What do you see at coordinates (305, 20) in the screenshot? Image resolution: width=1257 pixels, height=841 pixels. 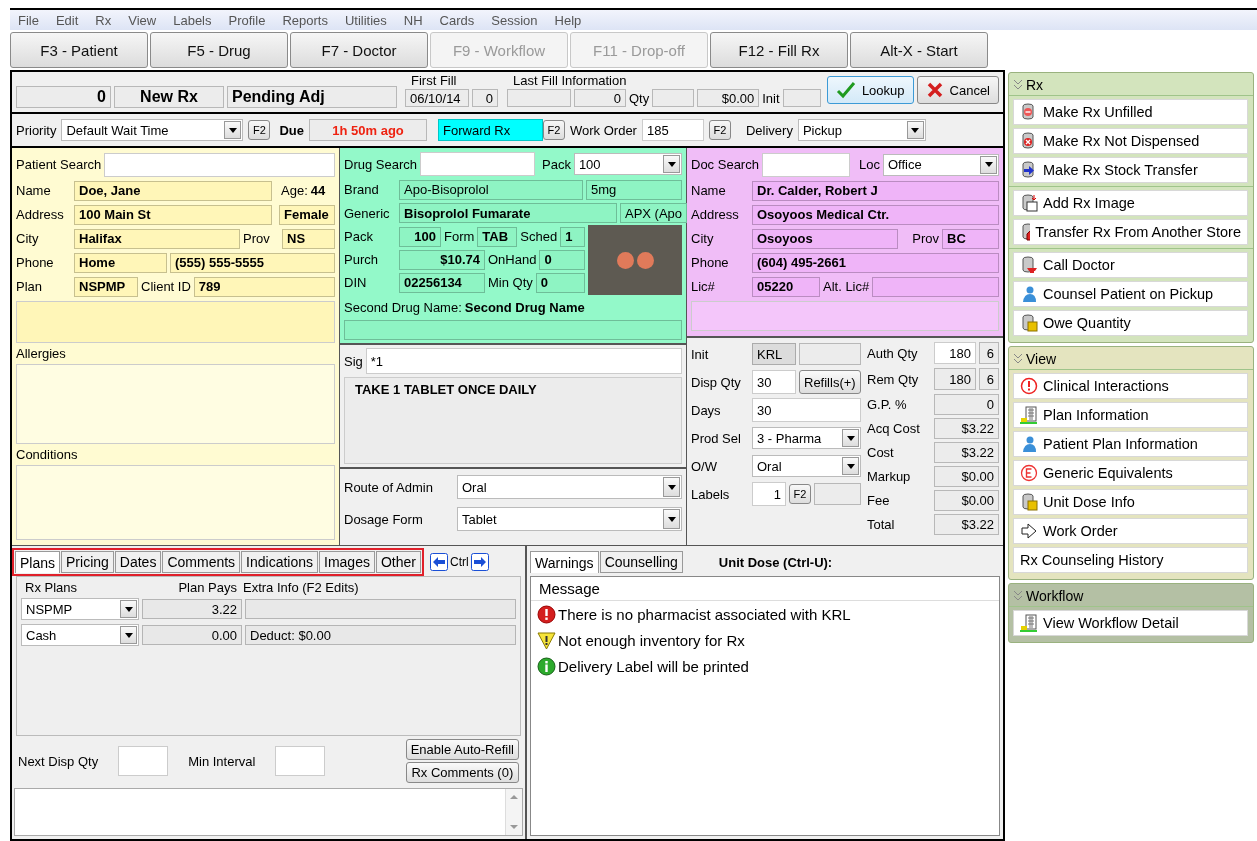 I see `menu-item: Reports` at bounding box center [305, 20].